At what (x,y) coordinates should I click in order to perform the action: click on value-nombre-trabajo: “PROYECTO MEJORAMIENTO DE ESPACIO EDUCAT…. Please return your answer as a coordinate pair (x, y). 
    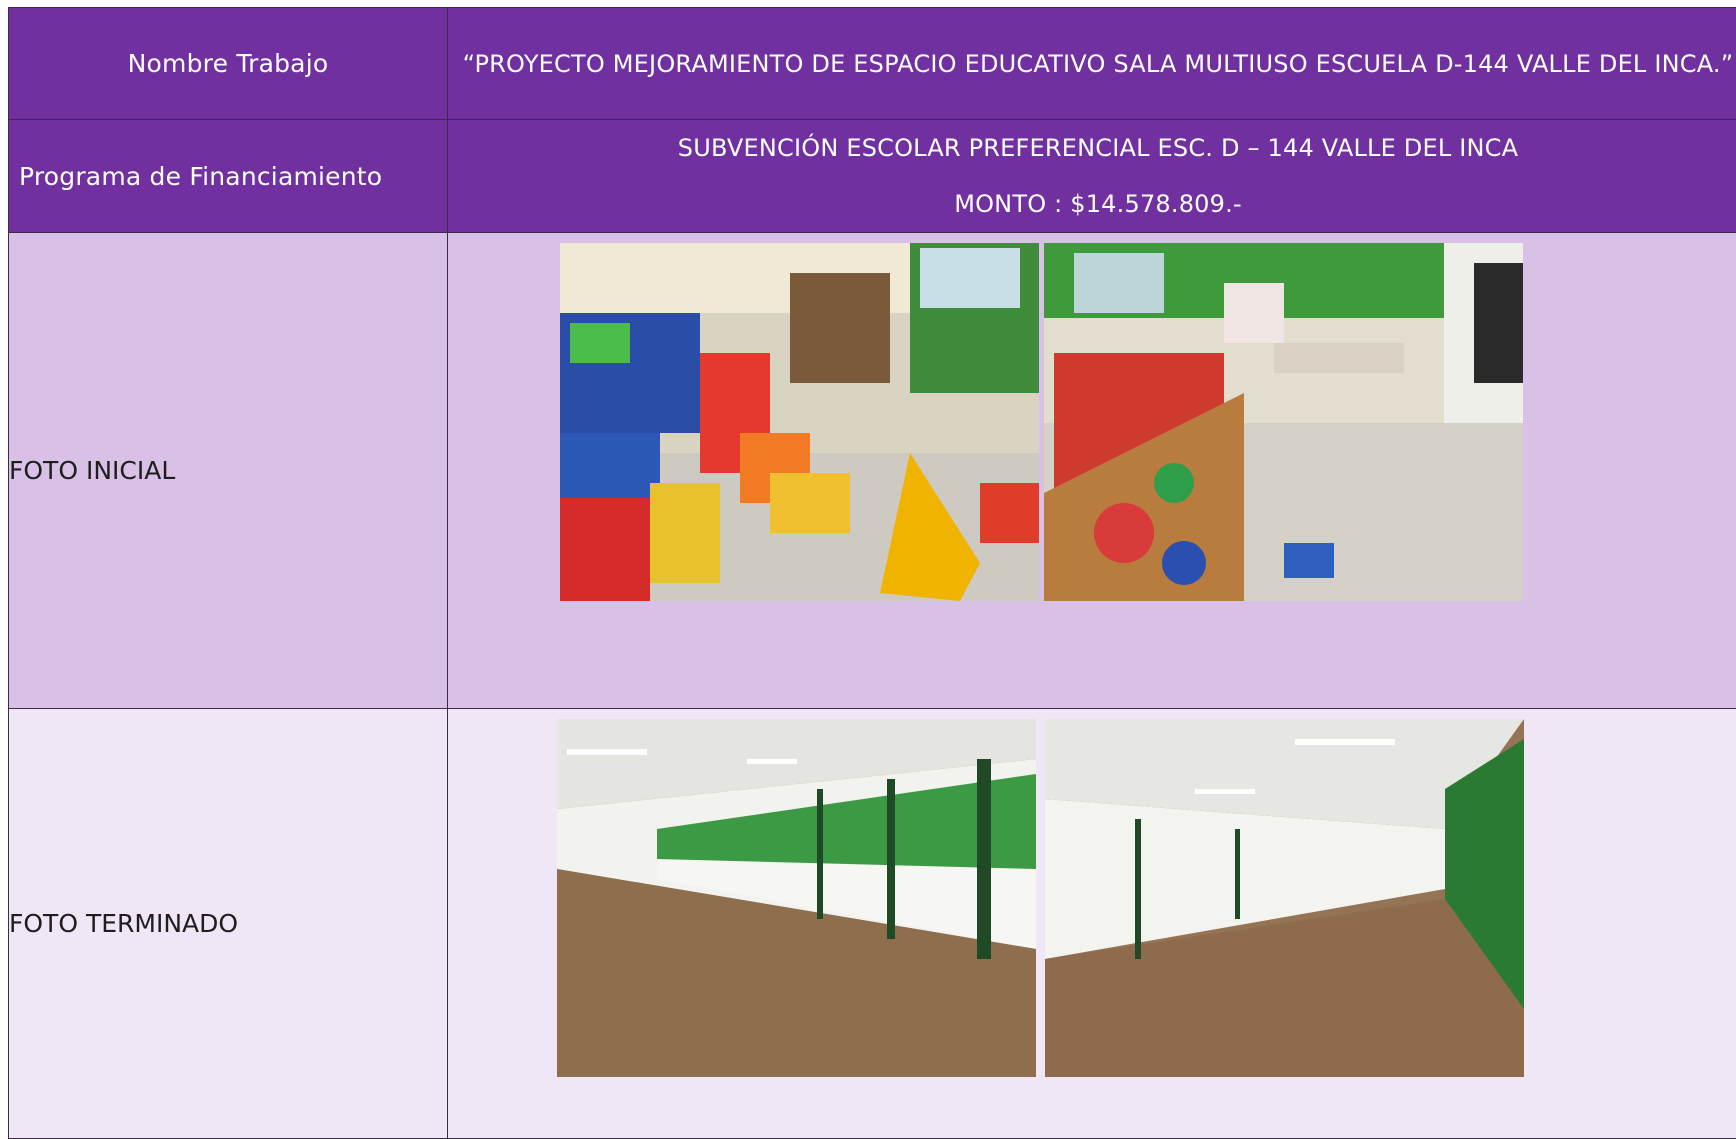
    Looking at the image, I should click on (1092, 64).